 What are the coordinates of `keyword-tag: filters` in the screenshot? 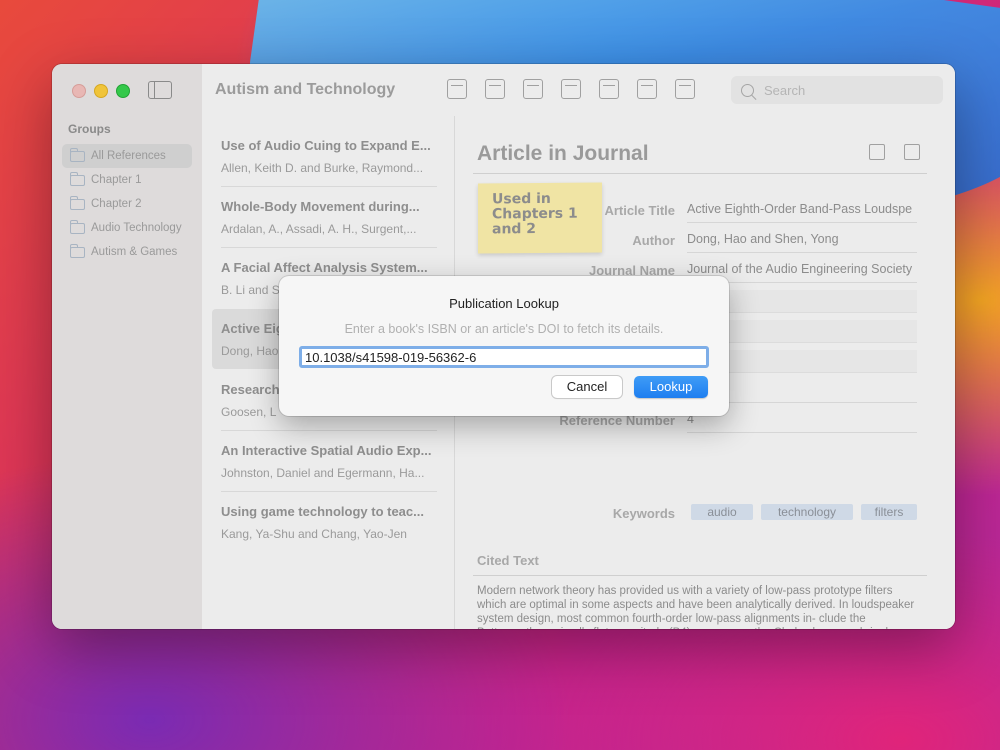 It's located at (889, 512).